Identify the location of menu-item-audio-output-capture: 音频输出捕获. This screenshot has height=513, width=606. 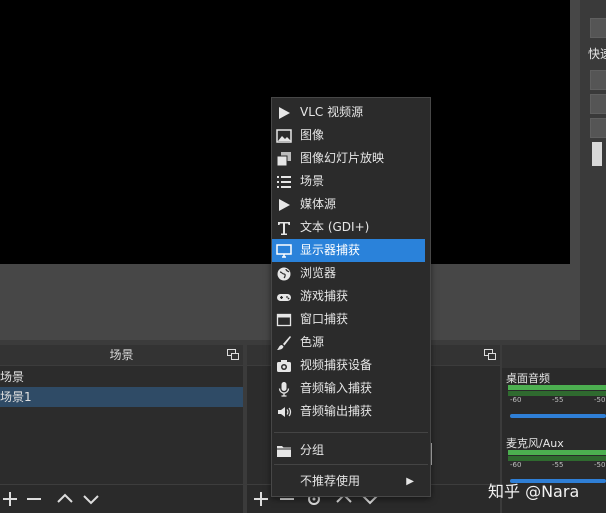
(349, 411).